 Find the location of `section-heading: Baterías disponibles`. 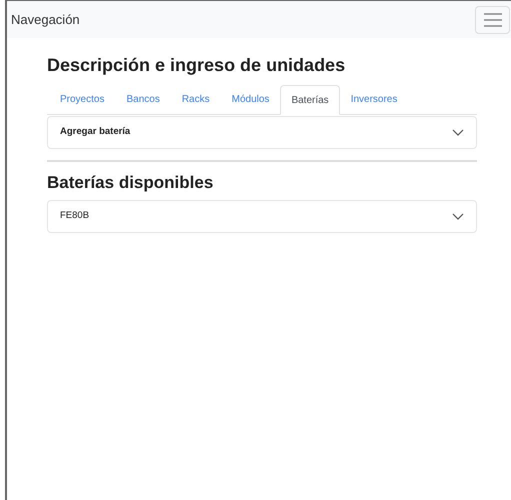

section-heading: Baterías disponibles is located at coordinates (130, 183).